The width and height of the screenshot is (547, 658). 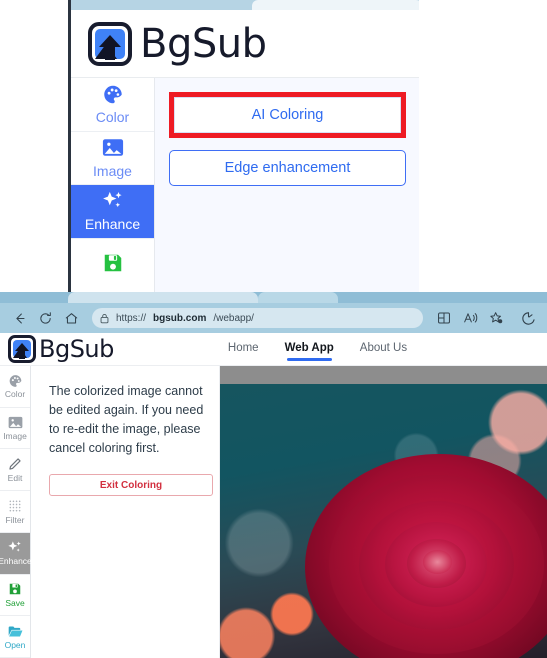 I want to click on zoomed-browser-tabstrip, so click(x=245, y=5).